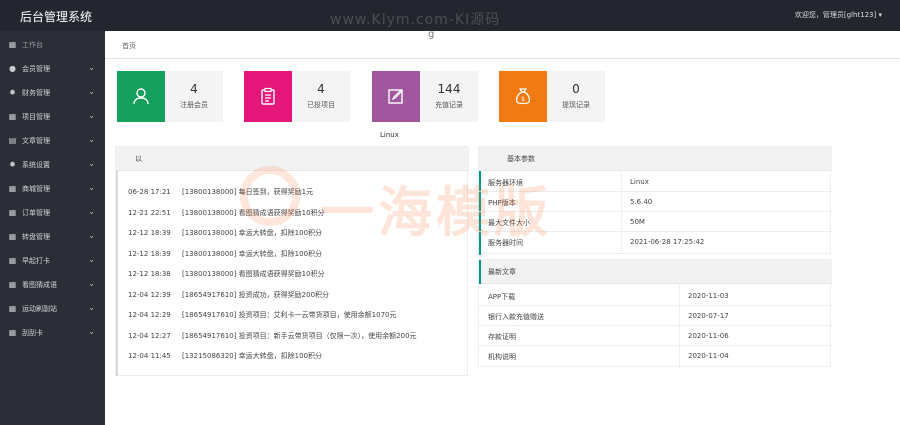  I want to click on sidebar-item-projects: ▦ 项目管理 ⌄, so click(52, 117).